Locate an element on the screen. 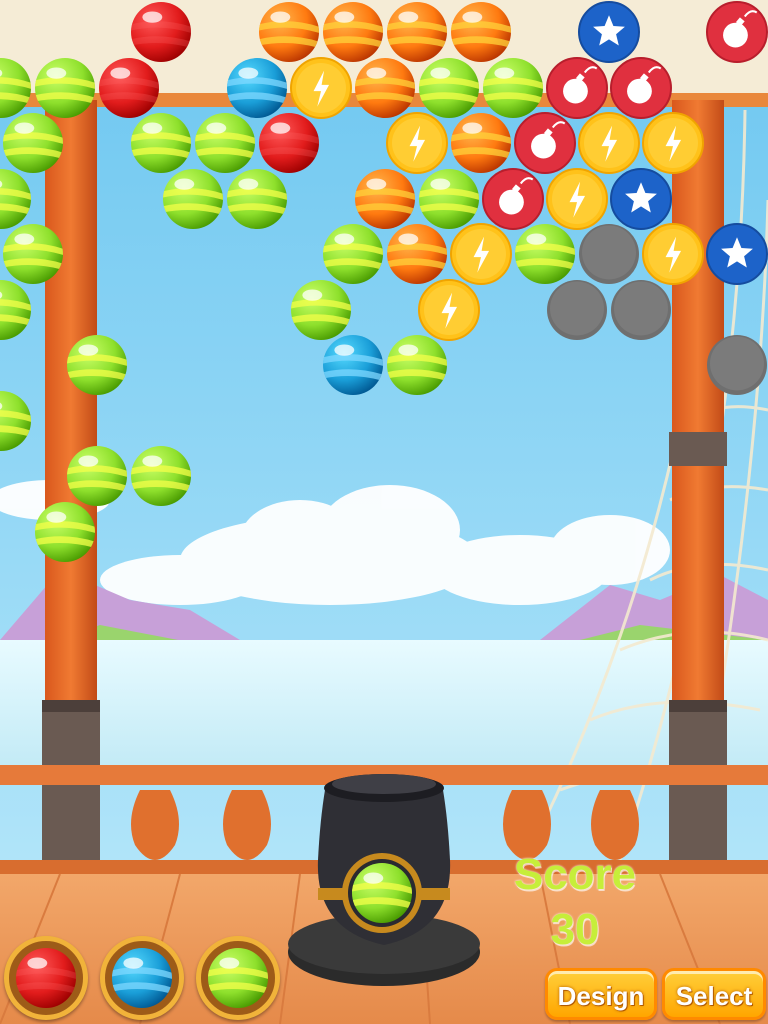  sea is located at coordinates (384, 710).